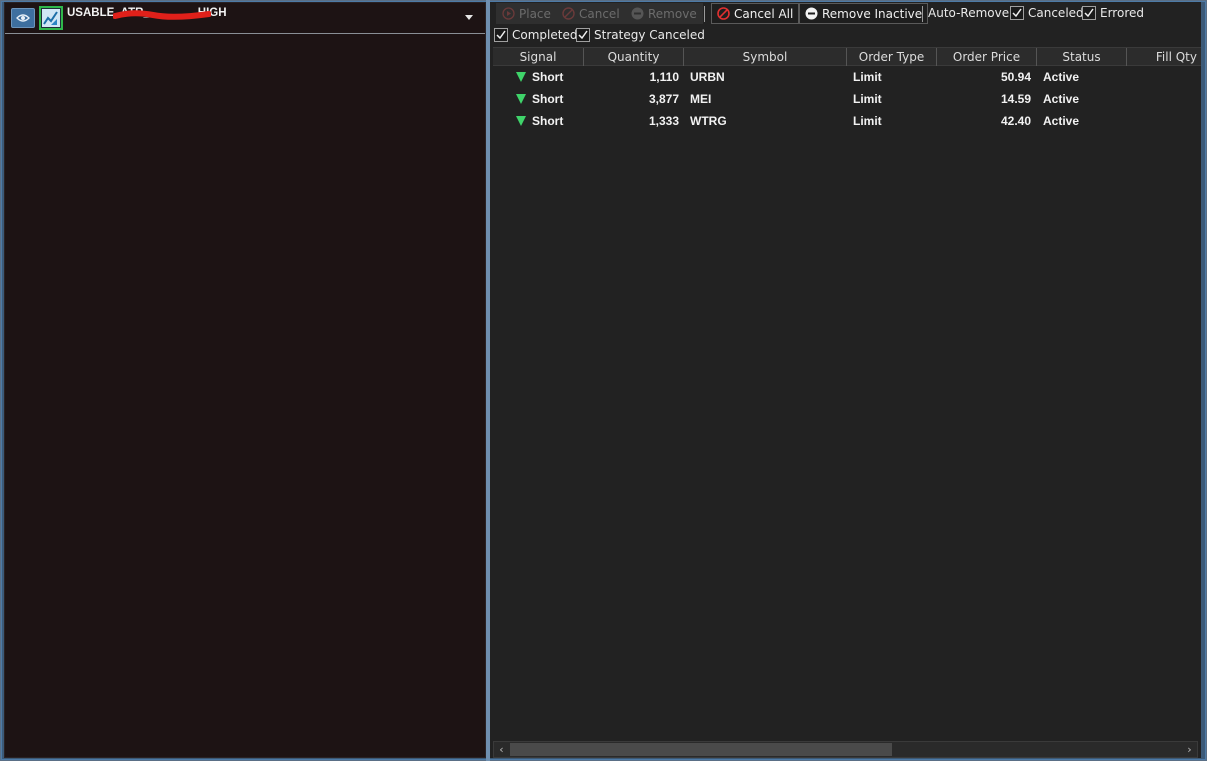 This screenshot has height=761, width=1207. Describe the element at coordinates (640, 35) in the screenshot. I see `strategy-canceled-checkbox: Strategy Canceled` at that location.